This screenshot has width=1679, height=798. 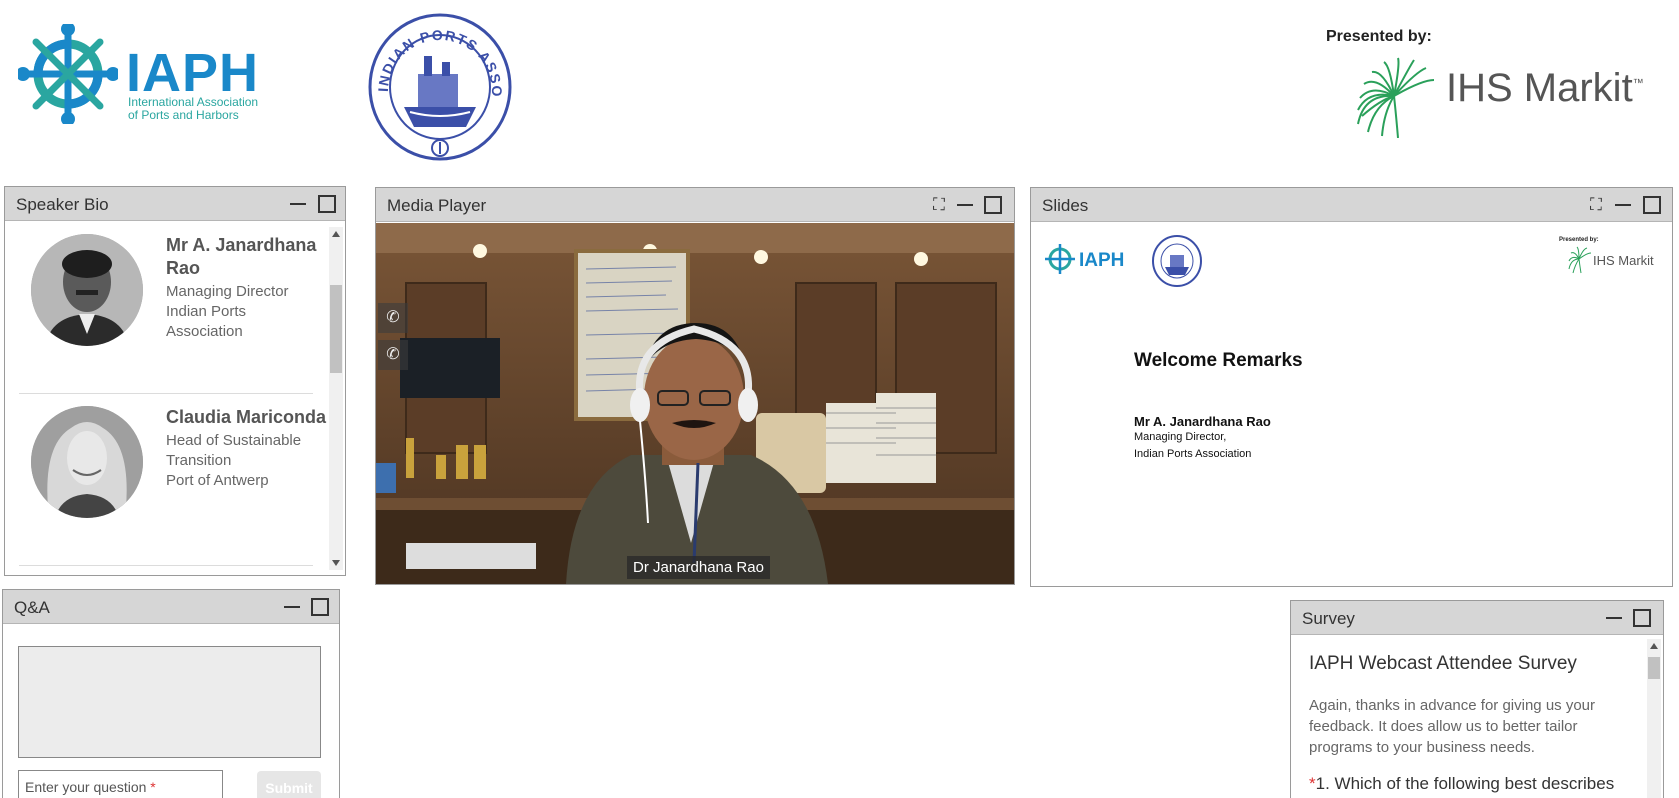 What do you see at coordinates (227, 291) in the screenshot?
I see `speaker-role: Managing Director` at bounding box center [227, 291].